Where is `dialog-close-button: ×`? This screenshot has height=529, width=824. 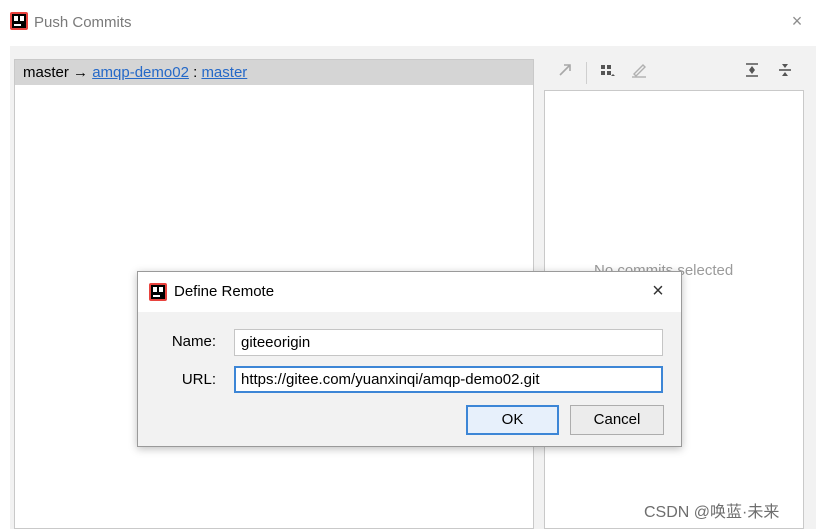 dialog-close-button: × is located at coordinates (658, 291).